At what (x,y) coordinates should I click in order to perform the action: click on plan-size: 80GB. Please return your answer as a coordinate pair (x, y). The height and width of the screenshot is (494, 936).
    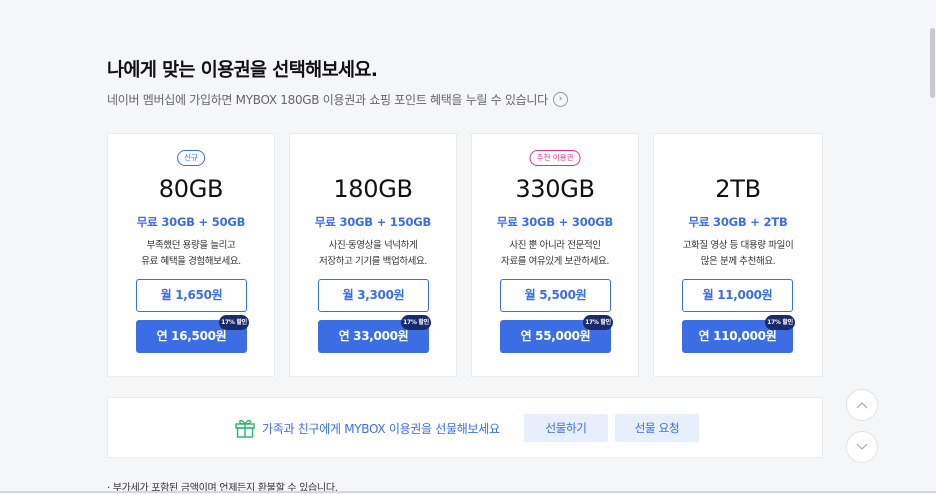
    Looking at the image, I should click on (191, 189).